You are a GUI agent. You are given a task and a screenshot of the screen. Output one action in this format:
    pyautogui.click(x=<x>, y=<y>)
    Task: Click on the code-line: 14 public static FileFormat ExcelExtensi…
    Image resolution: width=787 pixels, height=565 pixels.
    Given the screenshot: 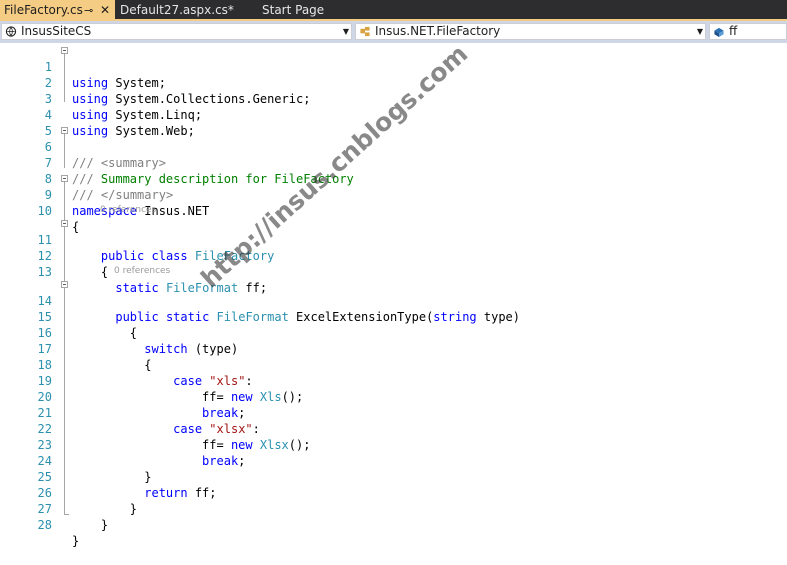 What is the action you would take?
    pyautogui.click(x=260, y=300)
    